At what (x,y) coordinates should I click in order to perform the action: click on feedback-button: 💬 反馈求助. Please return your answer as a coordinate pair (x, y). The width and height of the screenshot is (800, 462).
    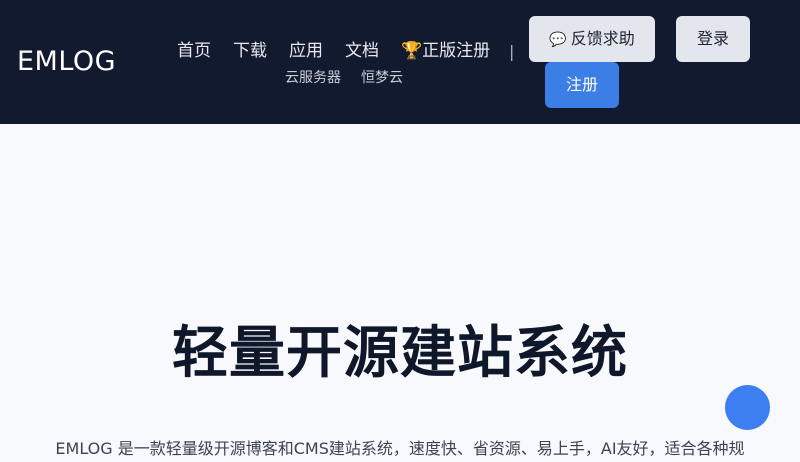
    Looking at the image, I should click on (592, 39).